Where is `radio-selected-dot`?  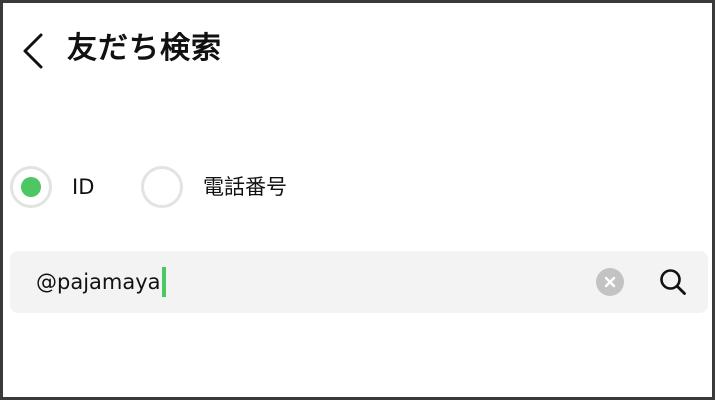 radio-selected-dot is located at coordinates (31, 187).